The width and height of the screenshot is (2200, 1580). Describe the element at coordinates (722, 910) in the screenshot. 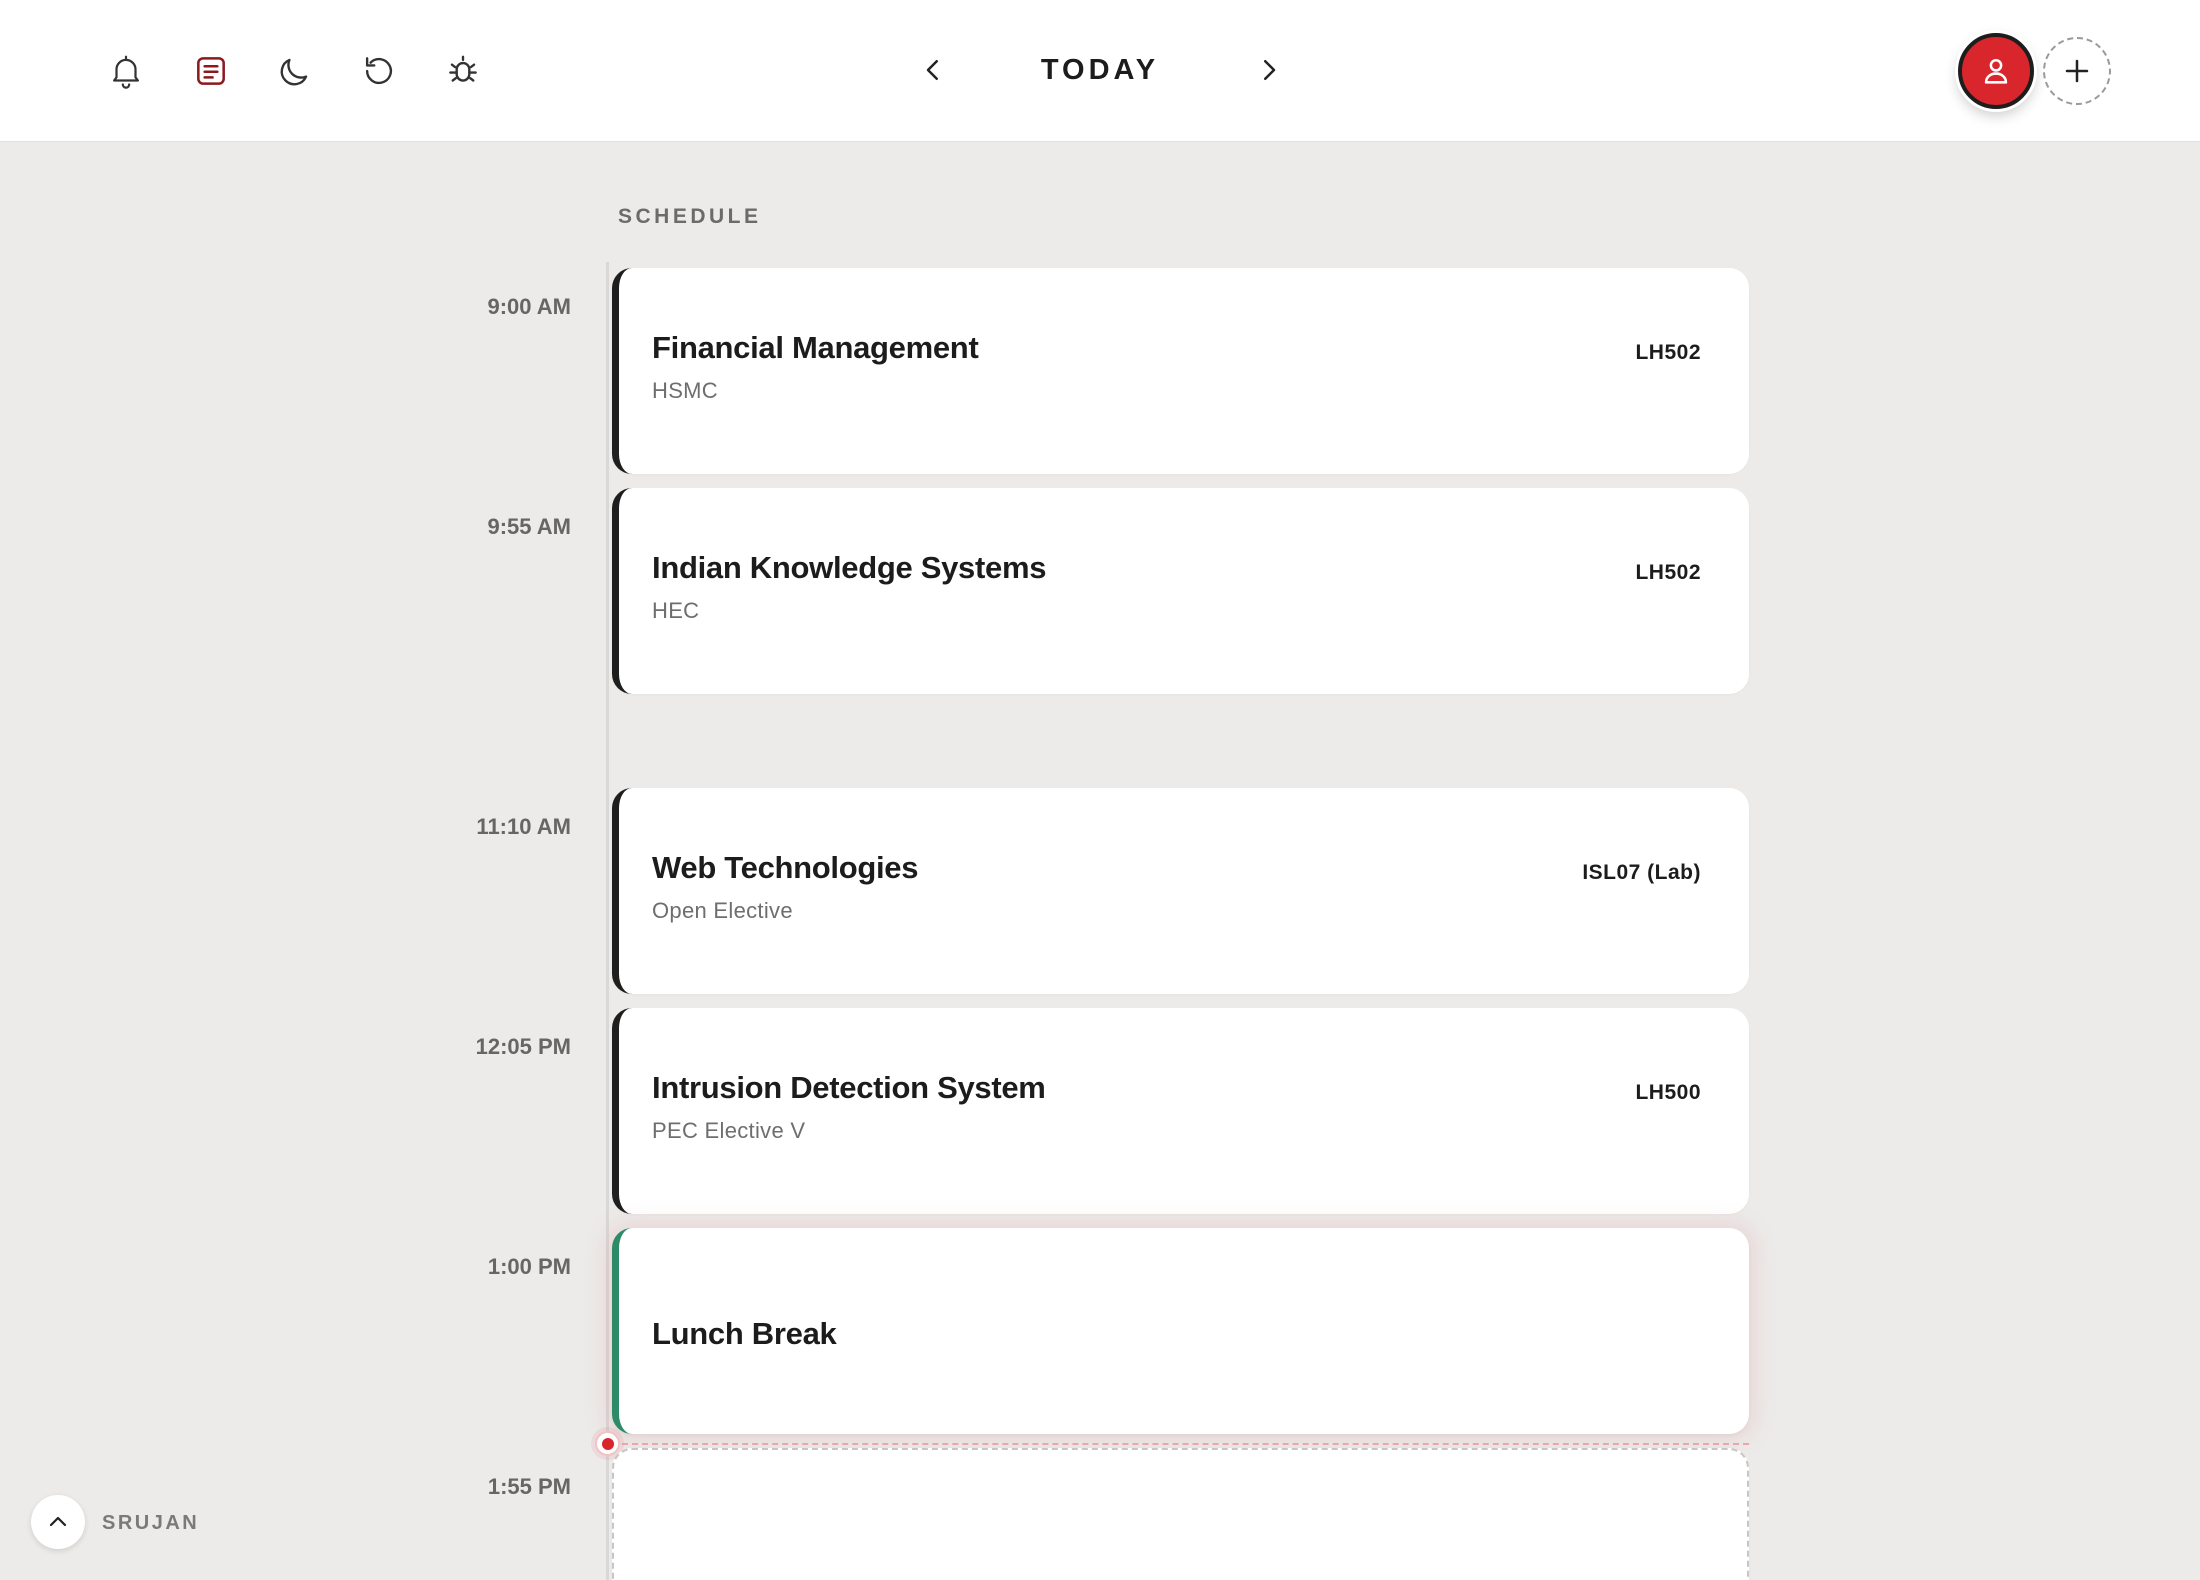

I see `class-category: Open Elective` at that location.